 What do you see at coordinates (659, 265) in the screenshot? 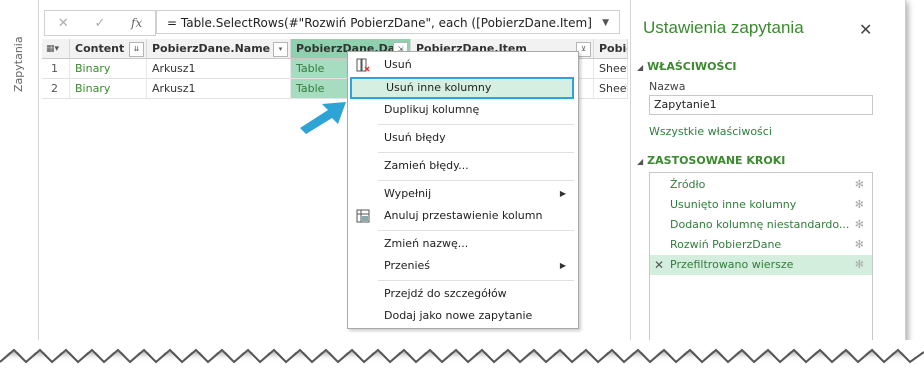
I see `delete-step-icon: ✕` at bounding box center [659, 265].